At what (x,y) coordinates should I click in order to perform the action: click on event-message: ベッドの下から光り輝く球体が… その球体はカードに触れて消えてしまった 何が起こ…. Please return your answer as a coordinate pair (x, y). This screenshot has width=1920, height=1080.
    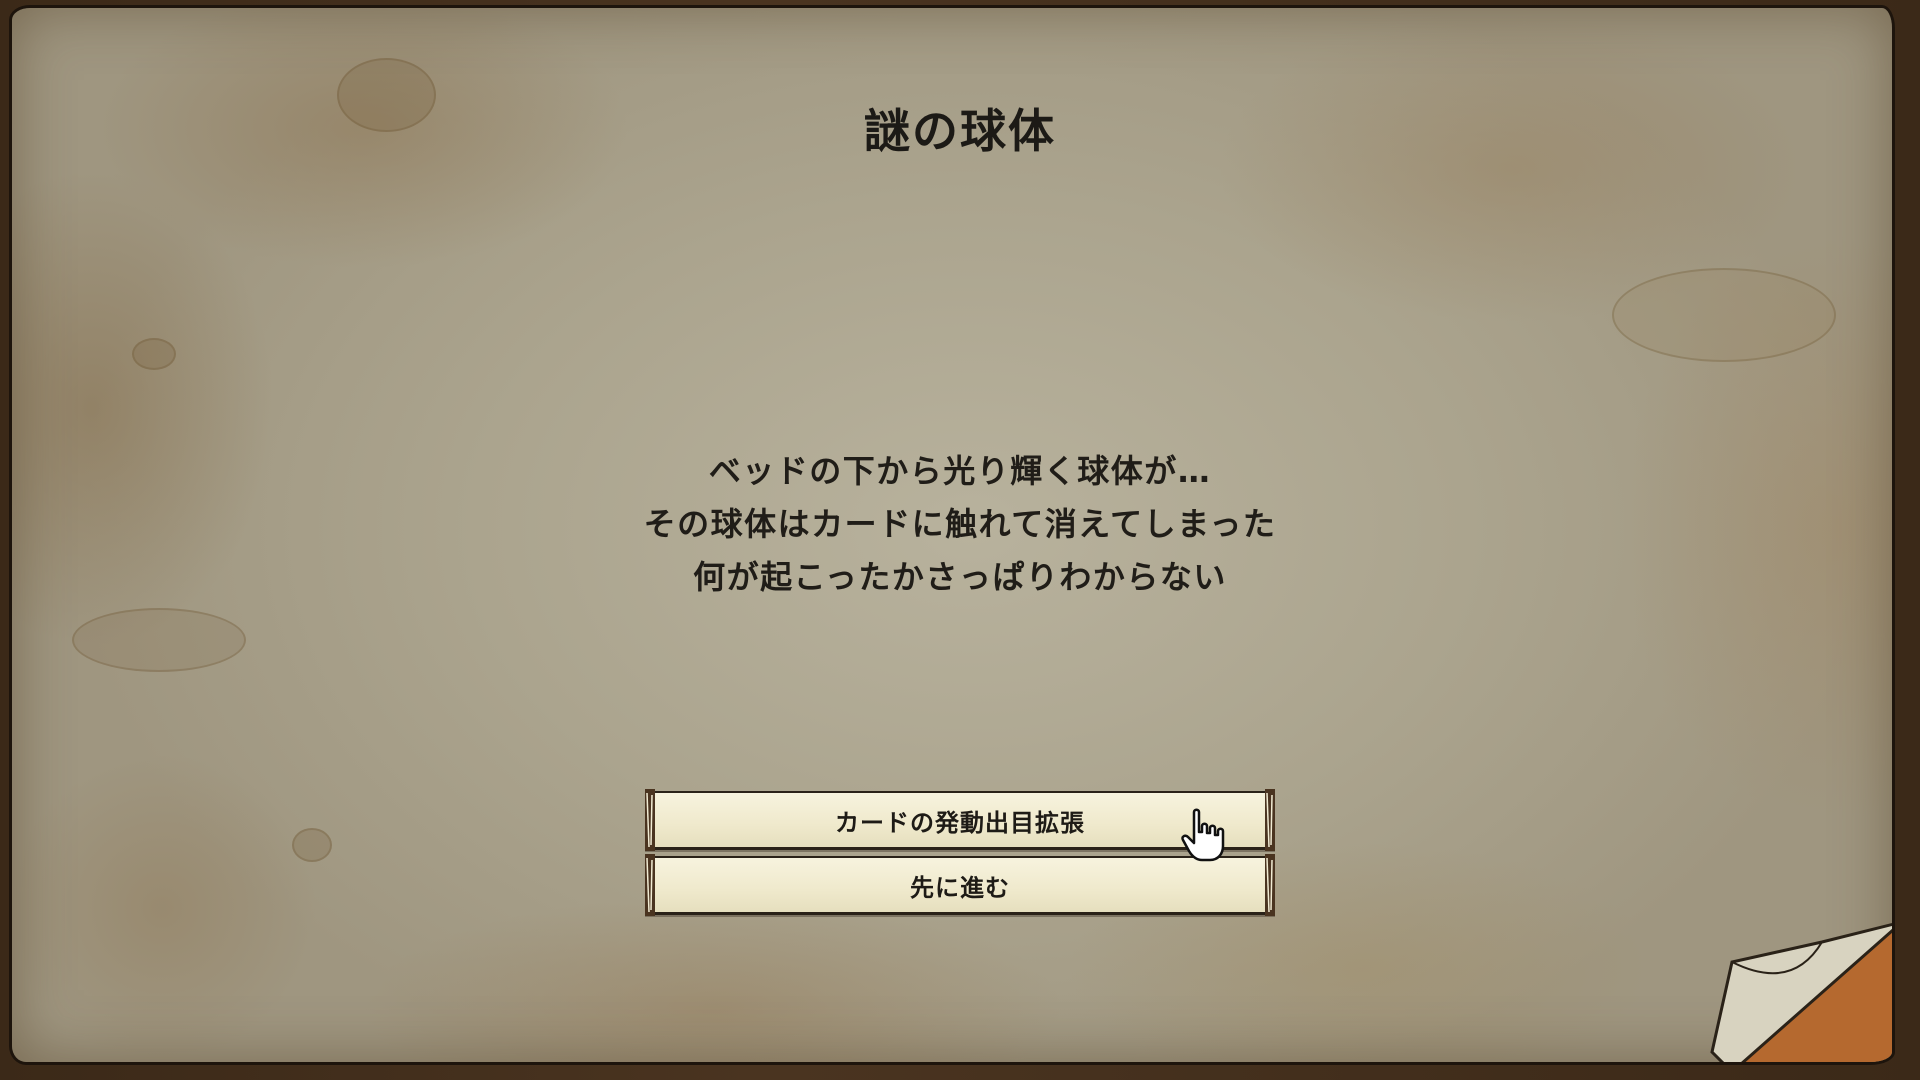
    Looking at the image, I should click on (960, 524).